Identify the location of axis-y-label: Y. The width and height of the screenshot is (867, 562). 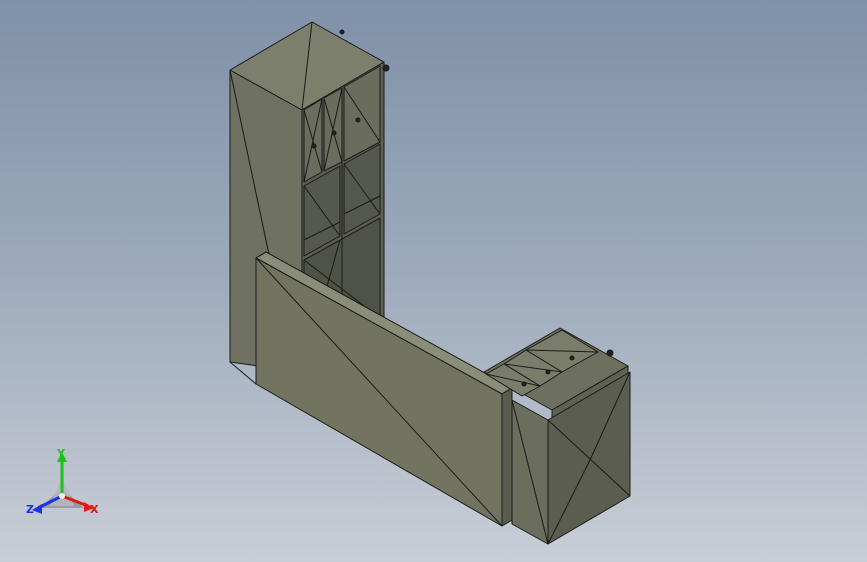
(61, 453).